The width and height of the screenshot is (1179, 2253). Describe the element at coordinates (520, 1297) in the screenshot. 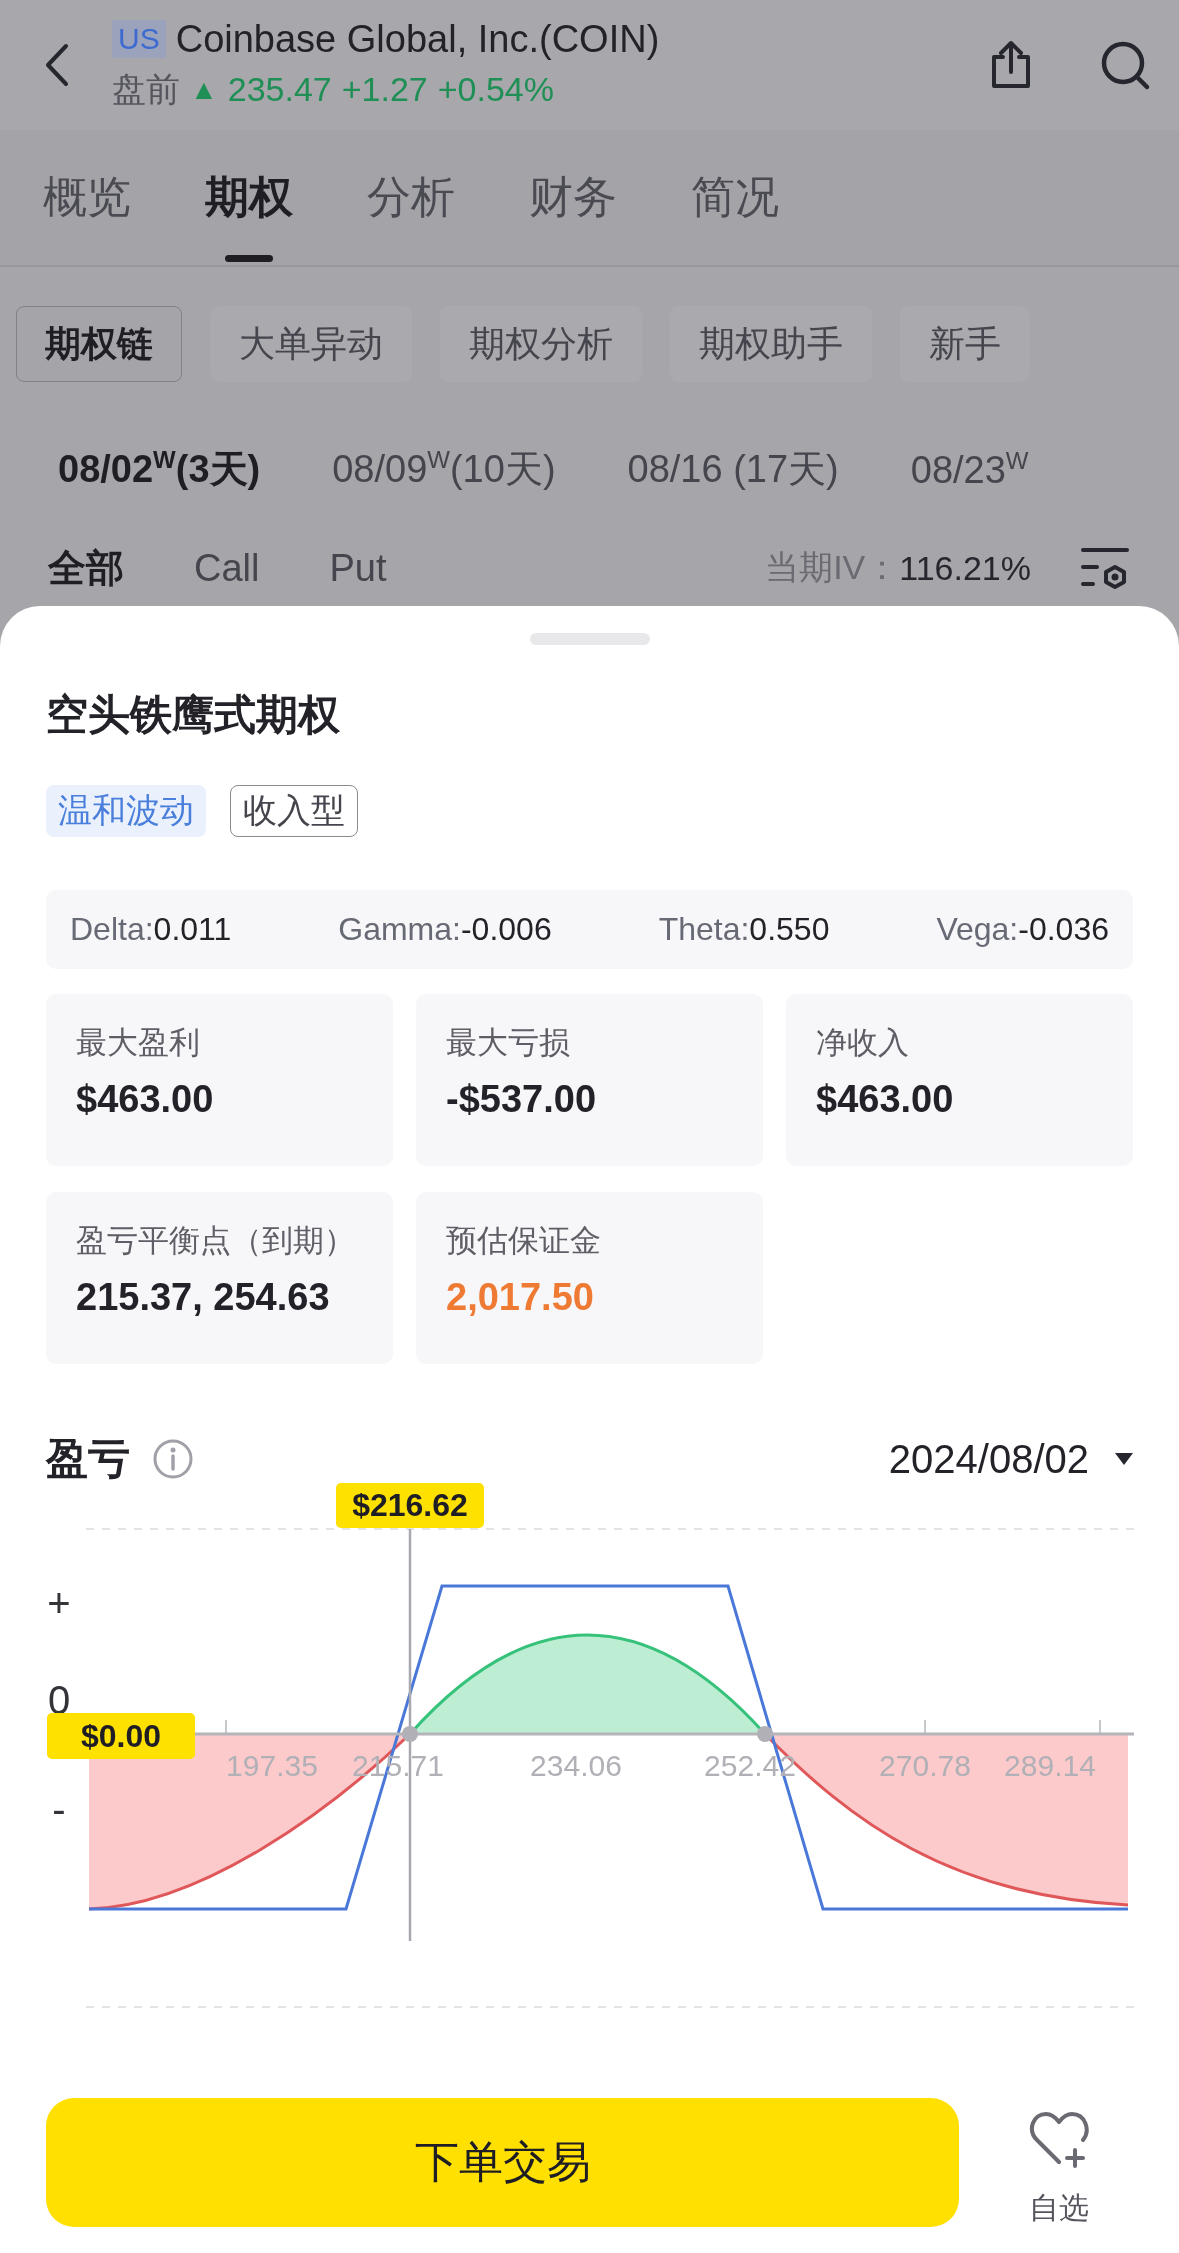

I see `stat-value: 2,017.50` at that location.